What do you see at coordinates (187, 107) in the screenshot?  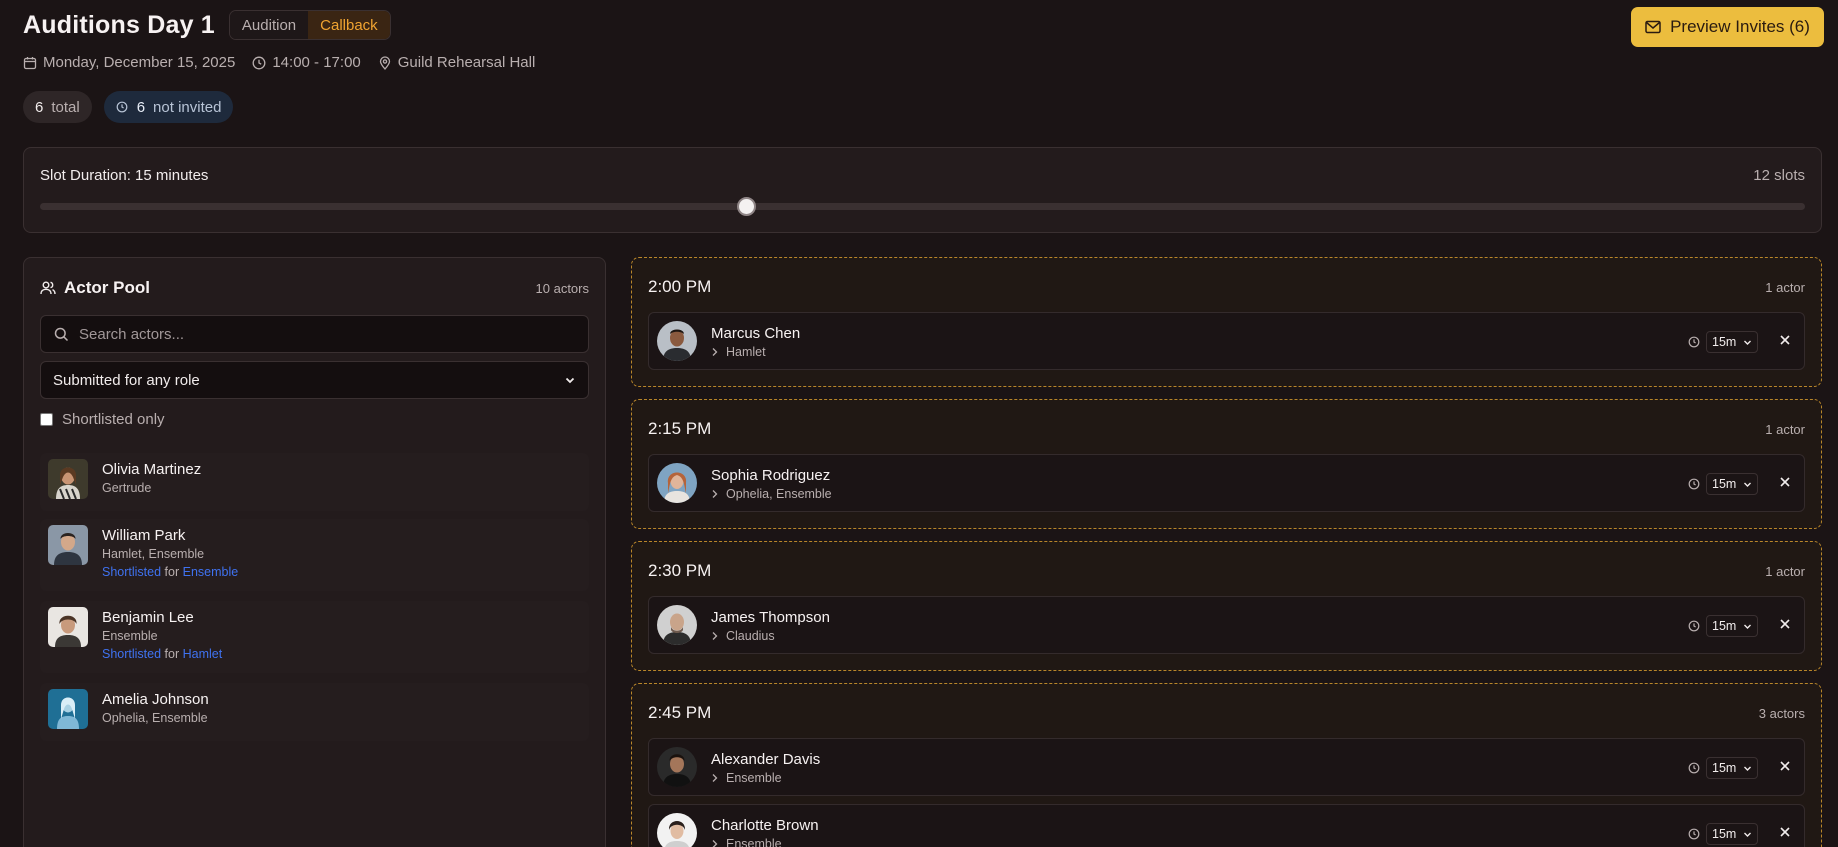 I see `not-invited-label: not invited` at bounding box center [187, 107].